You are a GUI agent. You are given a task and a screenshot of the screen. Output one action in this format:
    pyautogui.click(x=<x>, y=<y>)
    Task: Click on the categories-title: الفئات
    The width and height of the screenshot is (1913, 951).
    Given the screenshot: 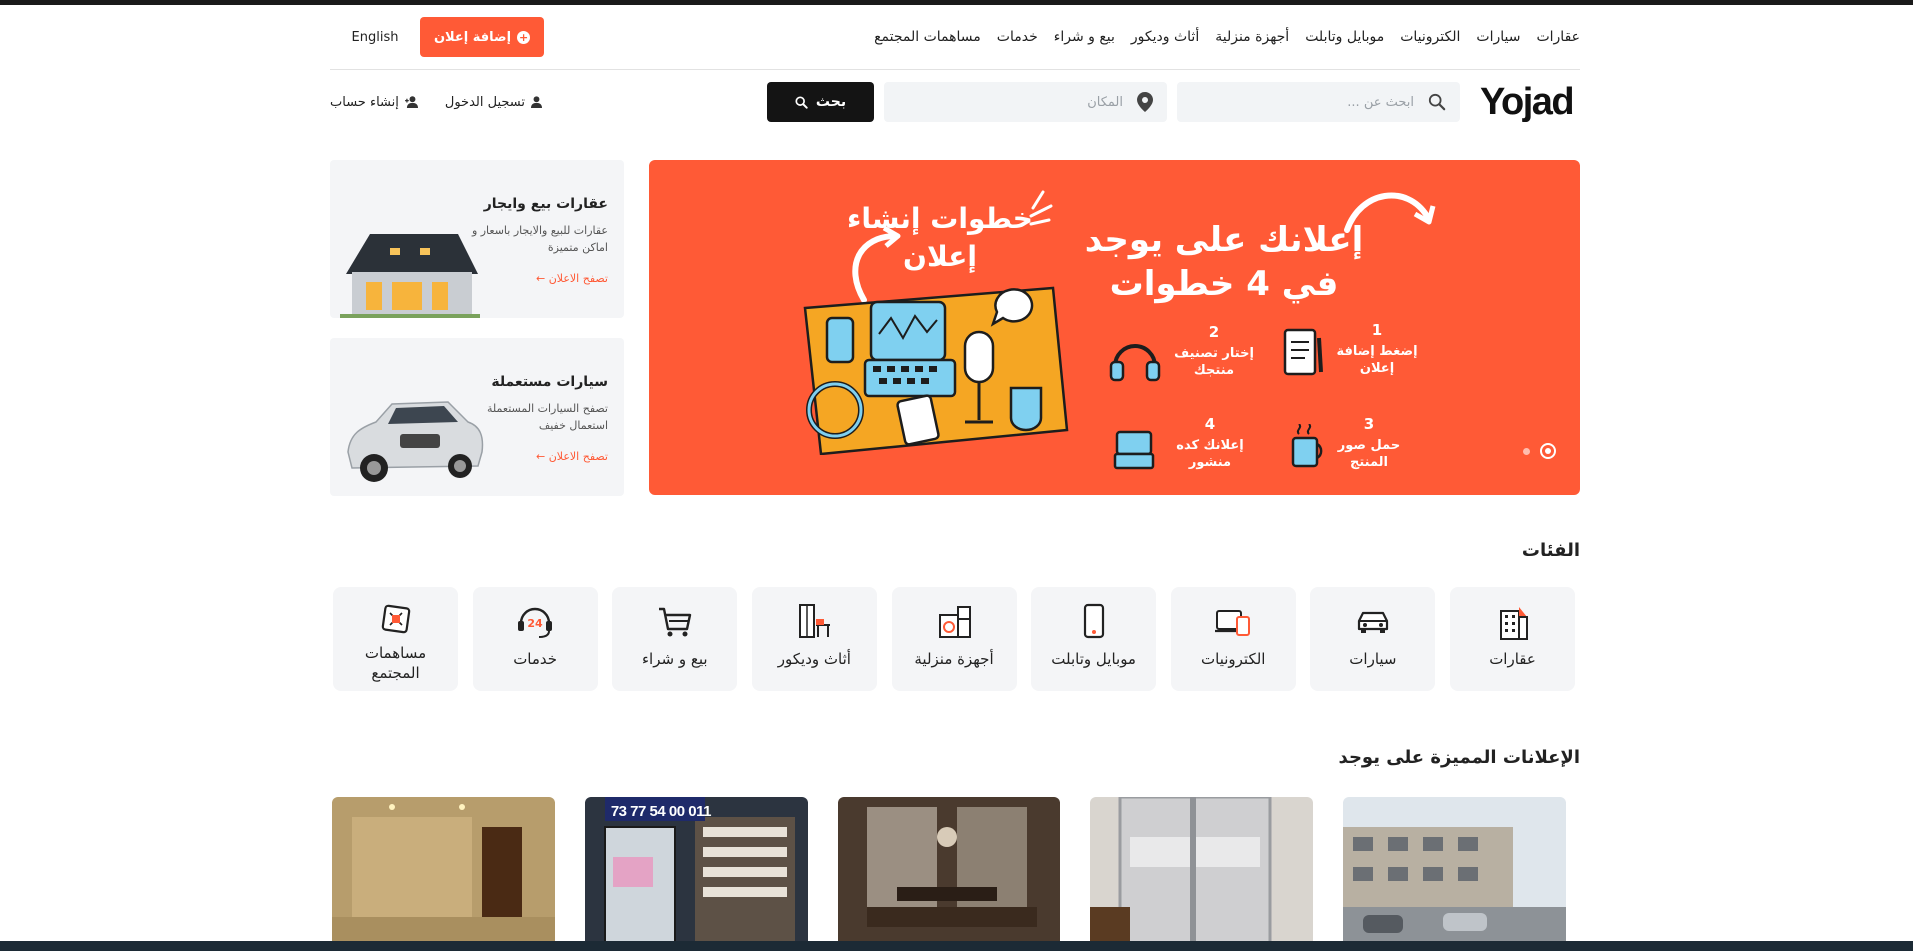 What is the action you would take?
    pyautogui.click(x=1550, y=550)
    